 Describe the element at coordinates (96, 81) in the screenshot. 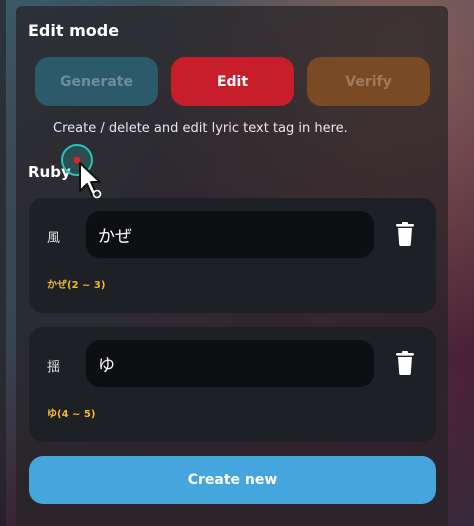

I see `generate-mode-button: Generate` at that location.